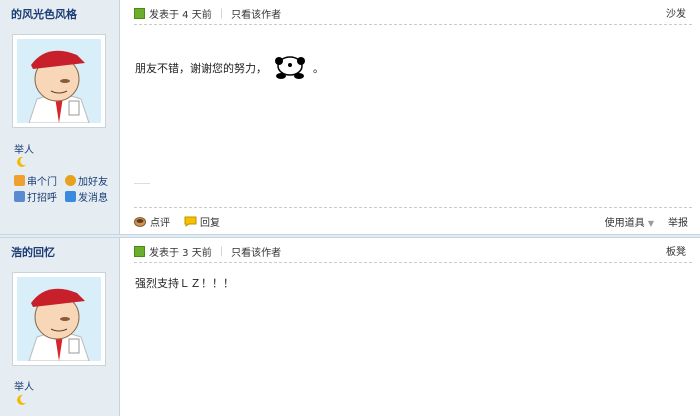 Image resolution: width=700 pixels, height=416 pixels. Describe the element at coordinates (35, 180) in the screenshot. I see `visit-link: 串个门` at that location.